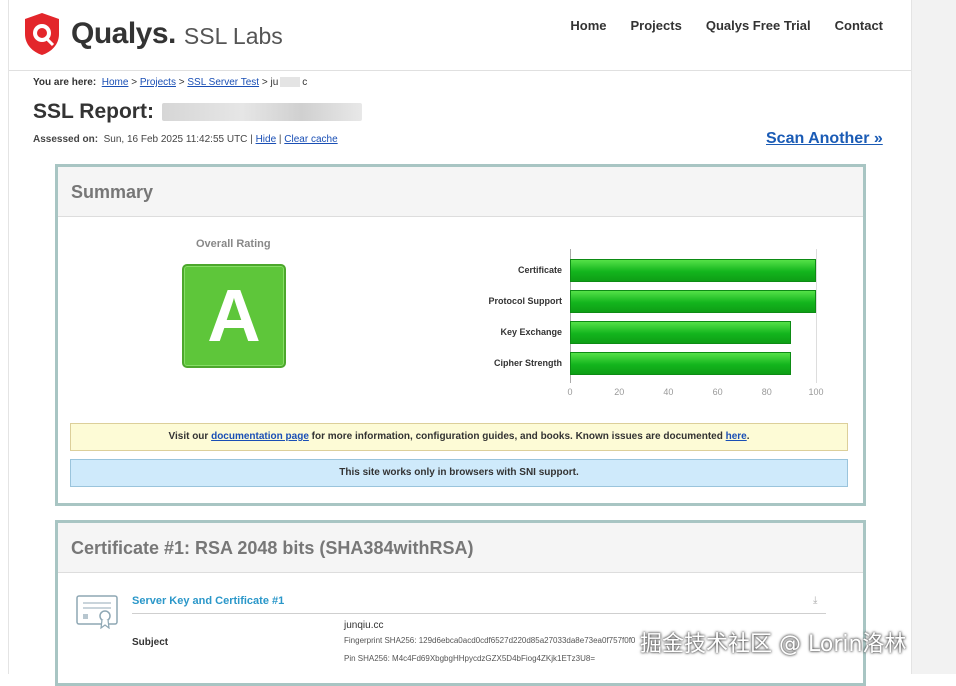 The height and width of the screenshot is (686, 956). I want to click on page-title: SSL Report:, so click(197, 112).